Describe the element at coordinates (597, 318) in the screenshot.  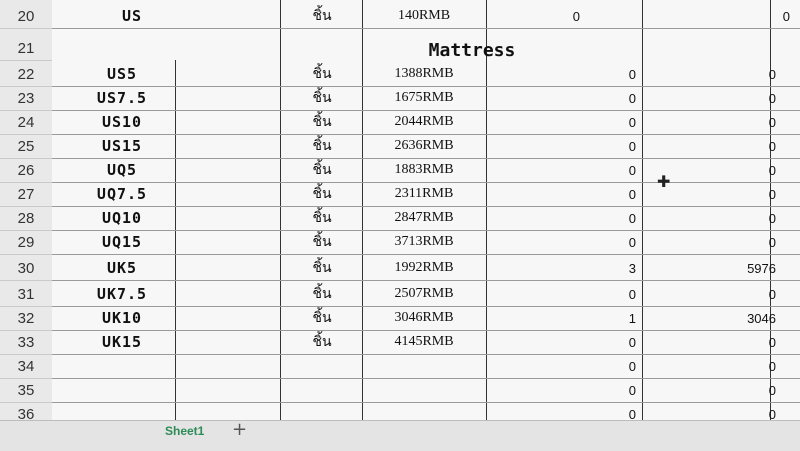
I see `quantity-cell: 1` at that location.